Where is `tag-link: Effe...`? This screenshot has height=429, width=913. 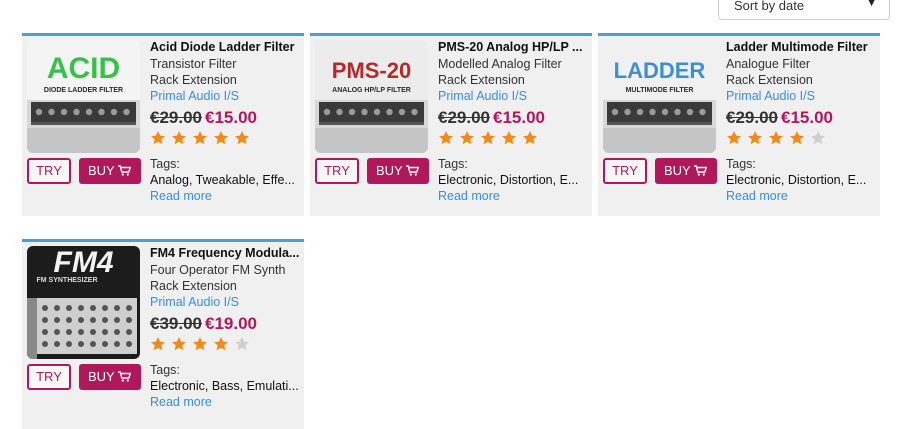
tag-link: Effe... is located at coordinates (278, 180).